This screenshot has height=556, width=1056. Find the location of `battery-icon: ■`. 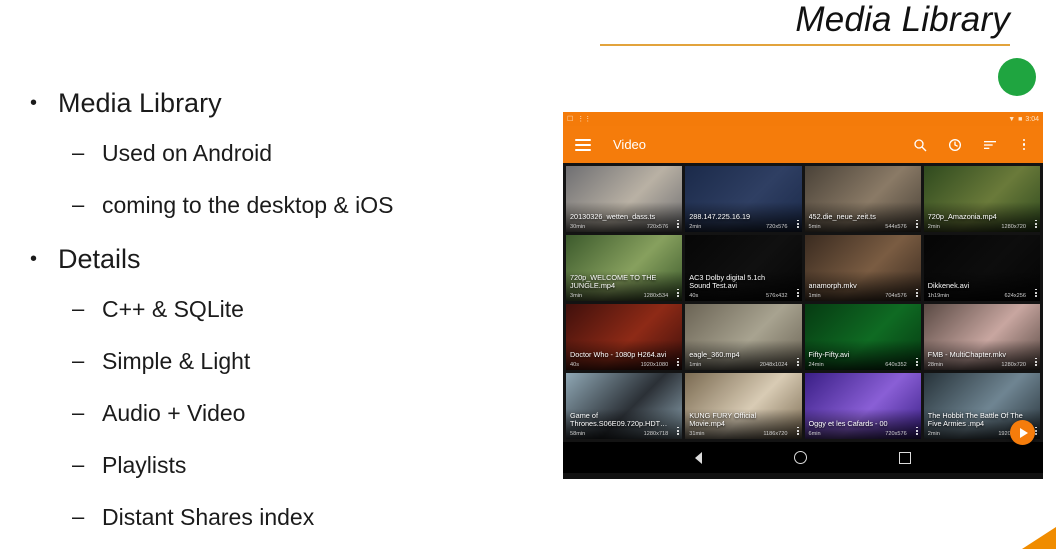

battery-icon: ■ is located at coordinates (1020, 119).